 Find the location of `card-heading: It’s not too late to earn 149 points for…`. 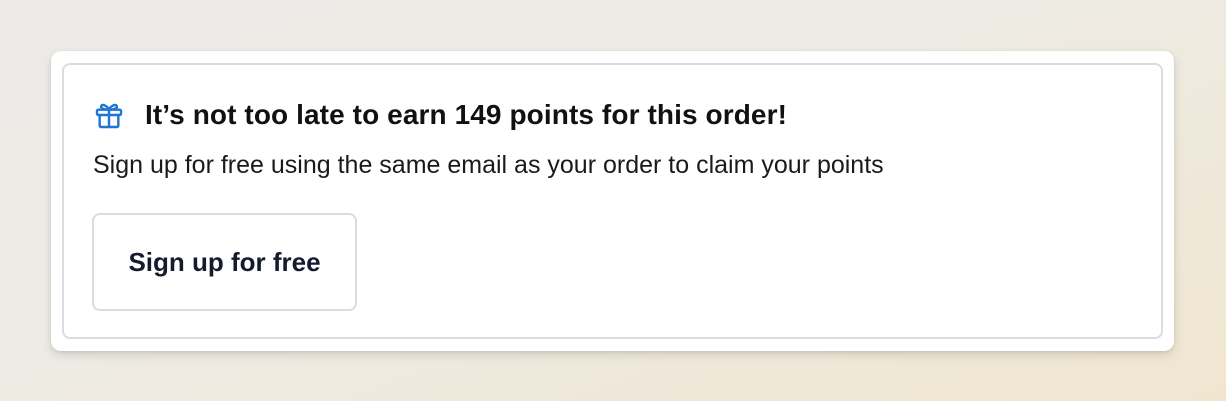

card-heading: It’s not too late to earn 149 points for… is located at coordinates (466, 114).